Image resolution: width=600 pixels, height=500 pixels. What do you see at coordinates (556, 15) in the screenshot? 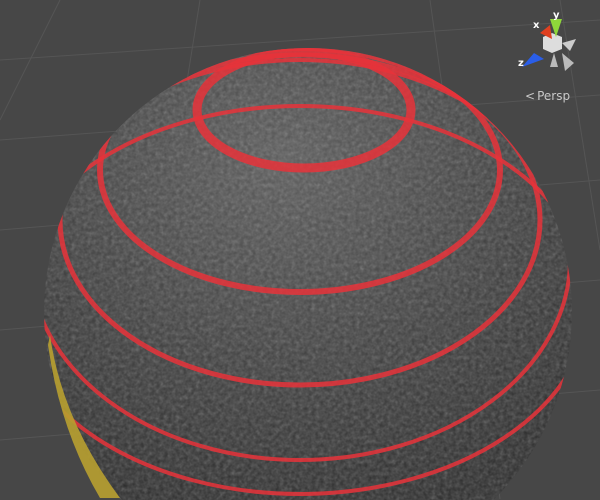
I see `gizmo-y-label: y` at bounding box center [556, 15].